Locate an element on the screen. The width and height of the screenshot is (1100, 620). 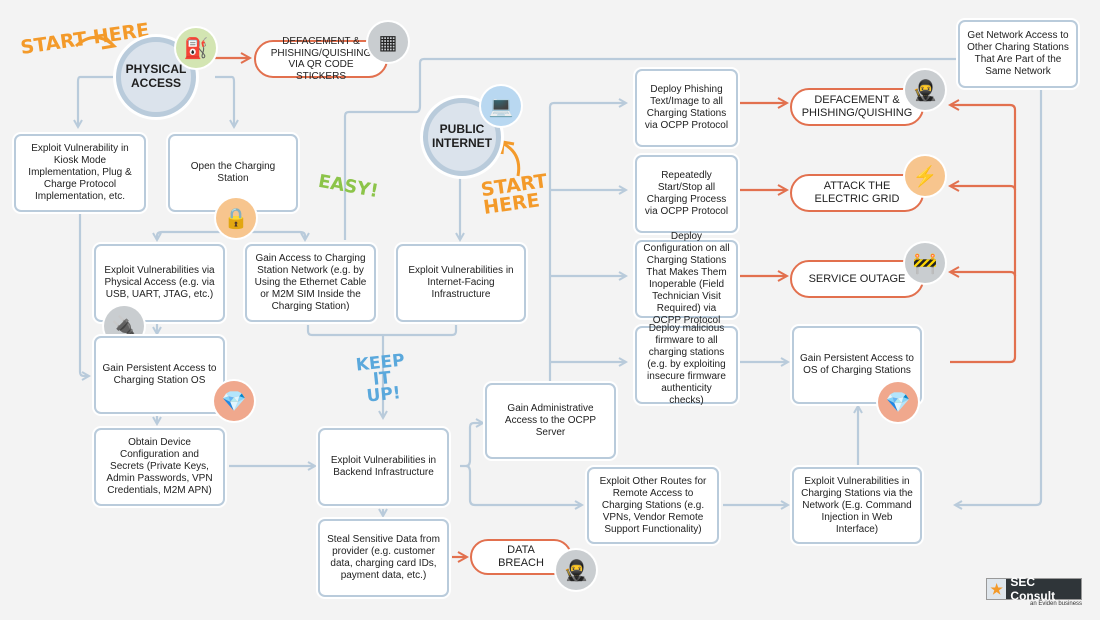
line-physical-split is located at coordinates (99, 101).